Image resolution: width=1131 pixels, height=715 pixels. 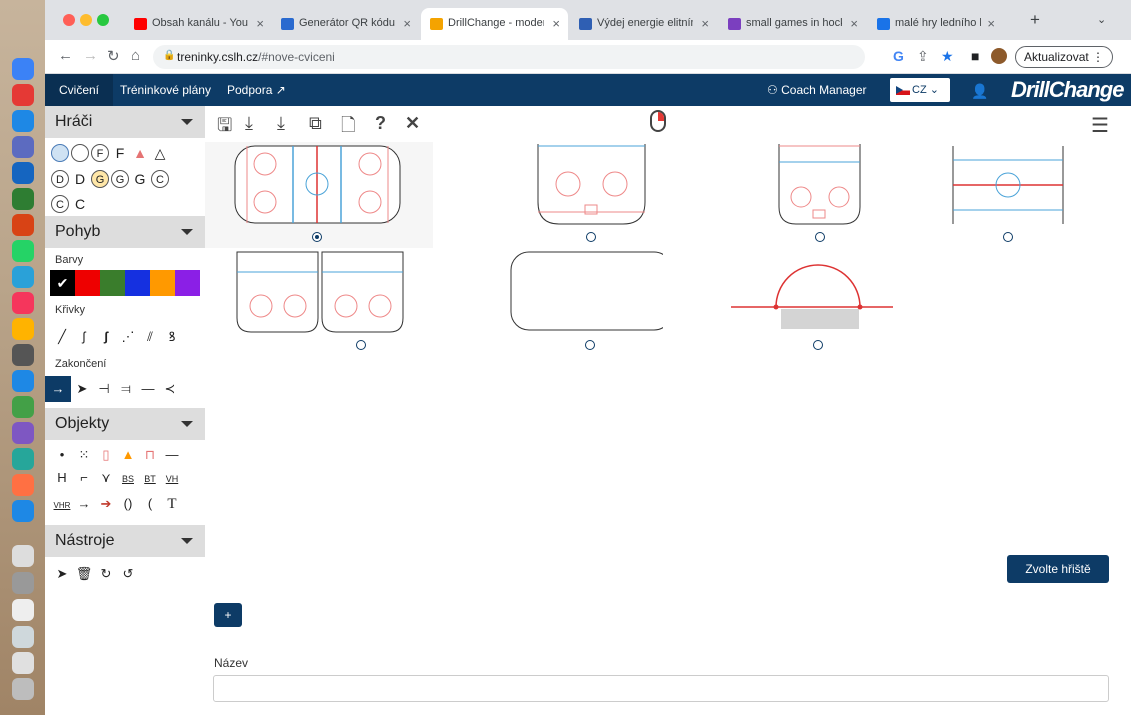 What do you see at coordinates (23, 689) in the screenshot?
I see `trash-icon` at bounding box center [23, 689].